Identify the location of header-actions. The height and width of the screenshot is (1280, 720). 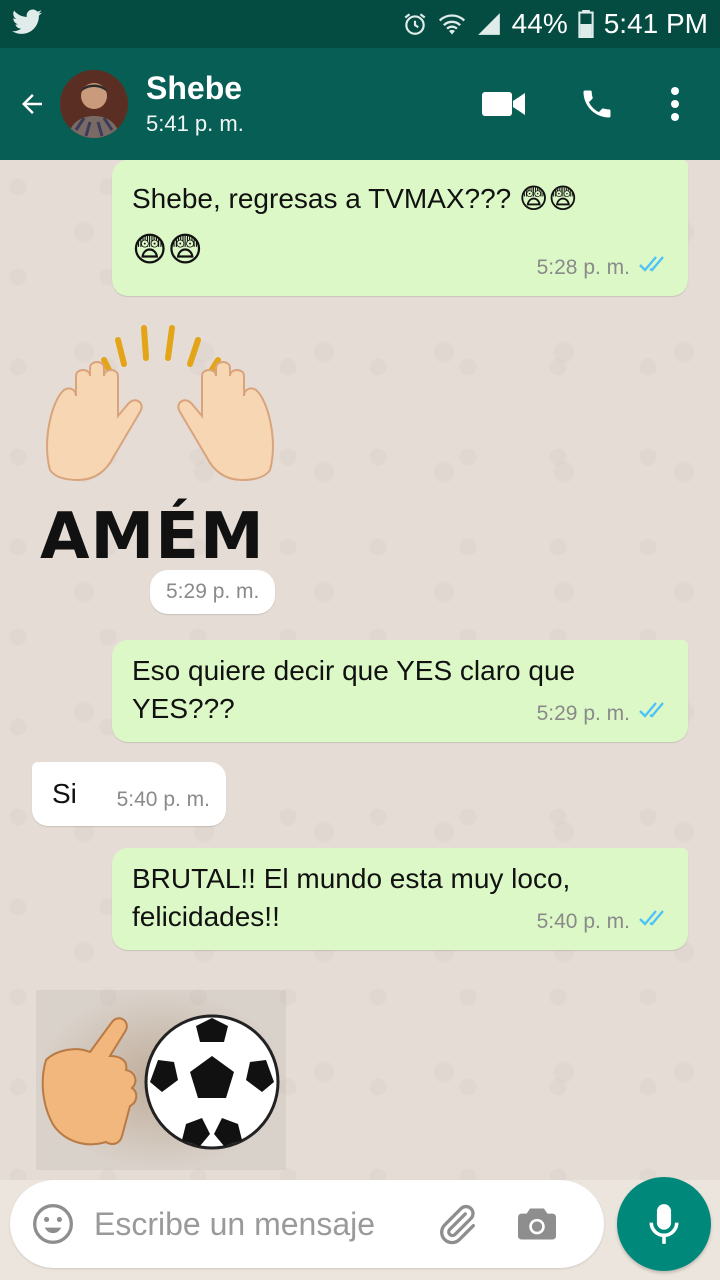
(597, 104).